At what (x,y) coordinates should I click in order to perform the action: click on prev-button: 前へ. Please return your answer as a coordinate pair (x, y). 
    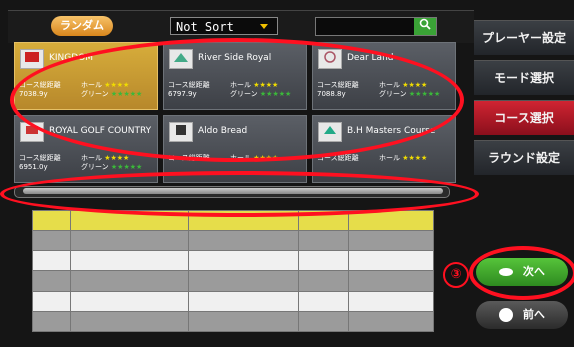
    Looking at the image, I should click on (522, 315).